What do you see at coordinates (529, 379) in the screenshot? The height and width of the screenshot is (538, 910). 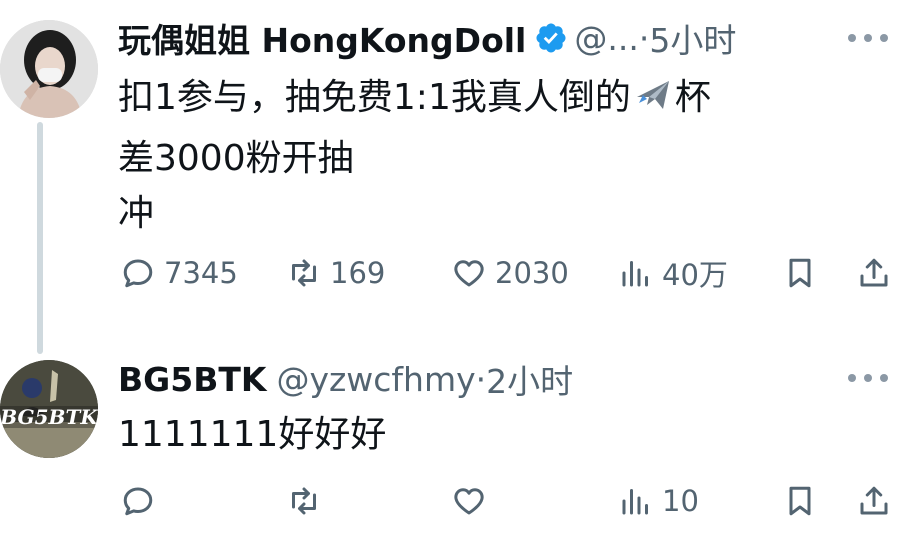 I see `timestamp: 2小时` at bounding box center [529, 379].